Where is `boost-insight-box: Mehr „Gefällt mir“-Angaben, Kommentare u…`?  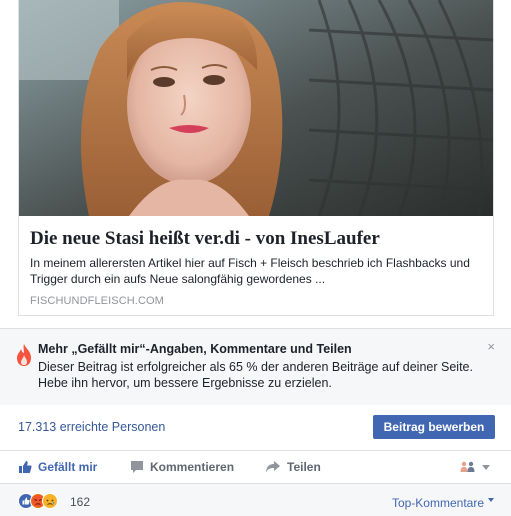
boost-insight-box: Mehr „Gefällt mir“-Angaben, Kommentare u… is located at coordinates (255, 367).